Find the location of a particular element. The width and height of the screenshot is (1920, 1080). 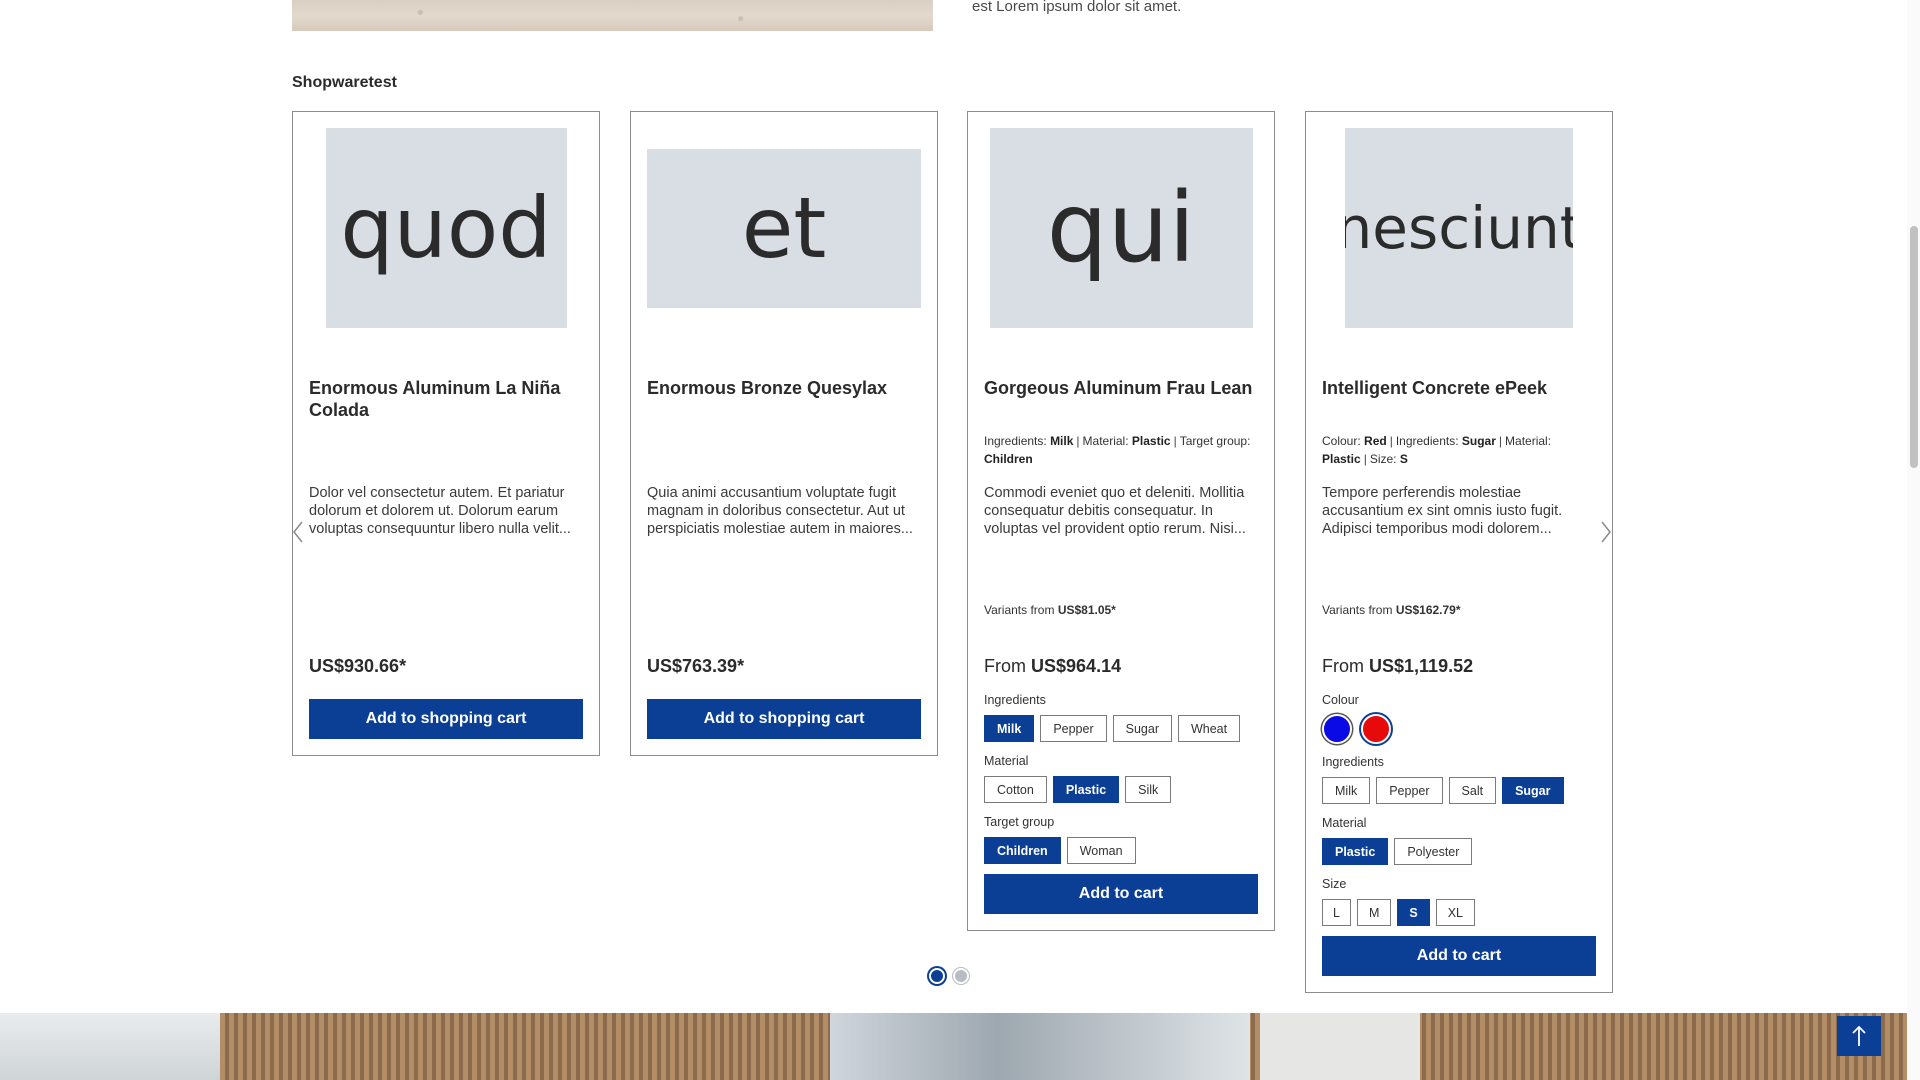

carousel-next-button is located at coordinates (1606, 532).